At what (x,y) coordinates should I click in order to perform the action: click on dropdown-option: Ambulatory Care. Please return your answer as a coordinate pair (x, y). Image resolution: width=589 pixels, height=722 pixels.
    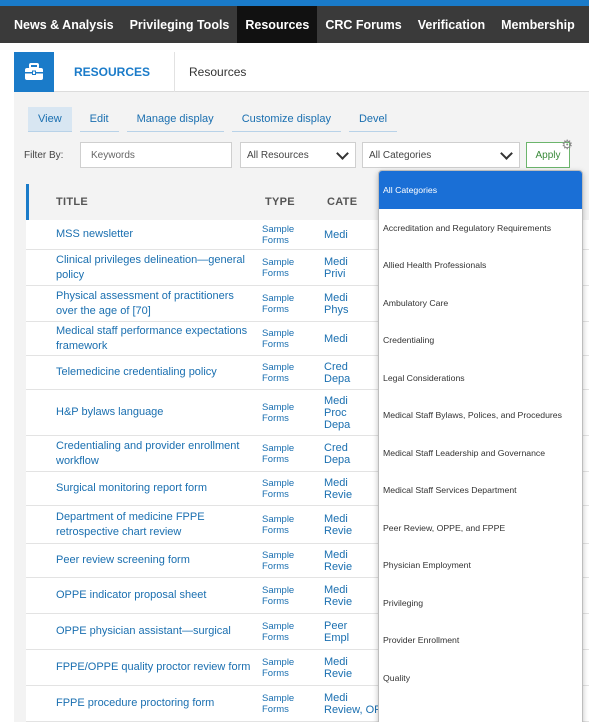
    Looking at the image, I should click on (480, 303).